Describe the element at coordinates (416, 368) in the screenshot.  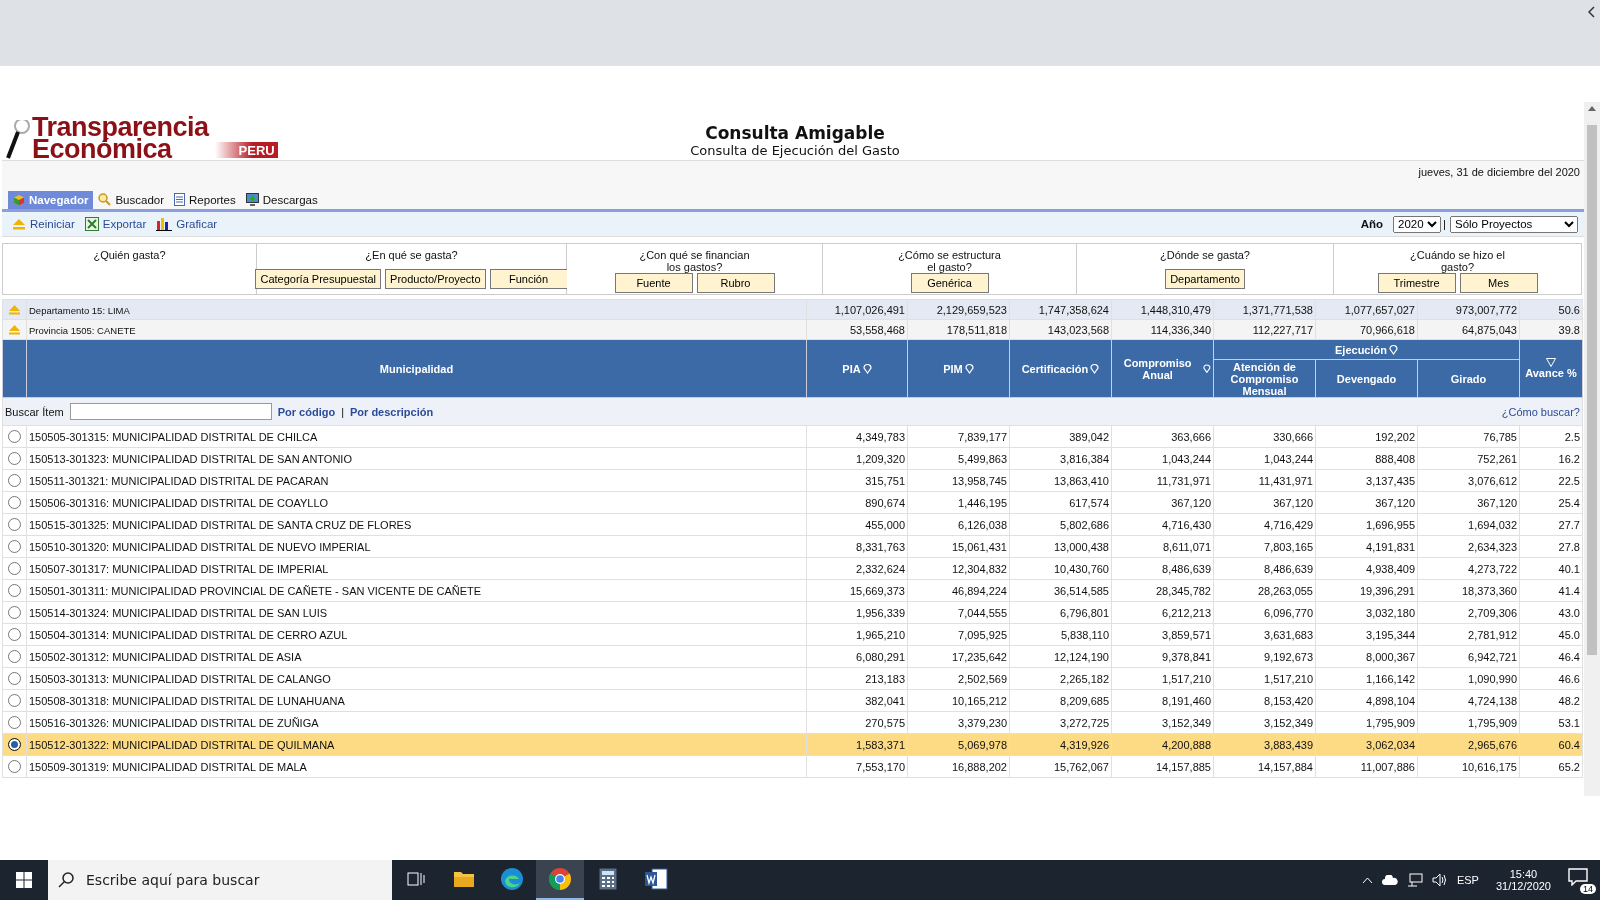
I see `column-header: Municipalidad` at that location.